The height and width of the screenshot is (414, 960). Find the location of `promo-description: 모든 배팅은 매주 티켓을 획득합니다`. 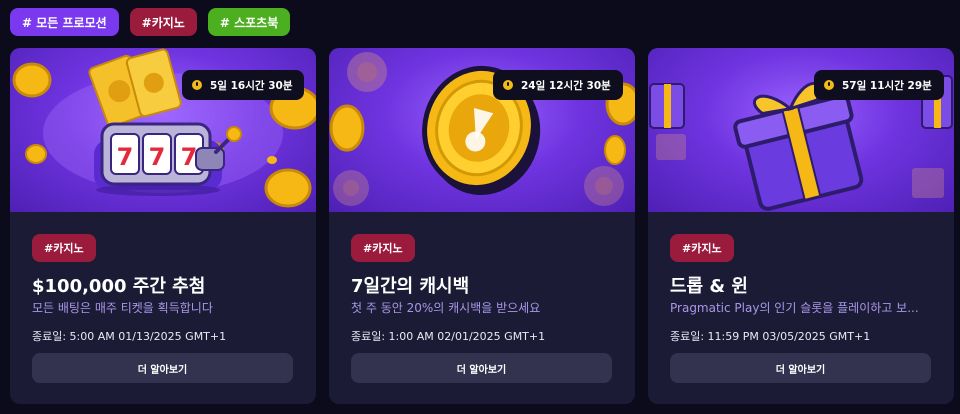

promo-description: 모든 배팅은 매주 티켓을 획득합니다 is located at coordinates (122, 308).